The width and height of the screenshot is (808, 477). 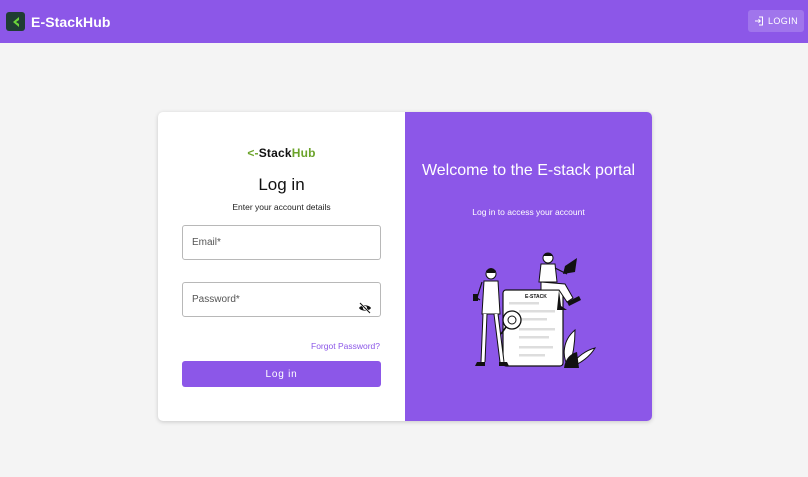 I want to click on app-title: E-StackHub, so click(x=71, y=21).